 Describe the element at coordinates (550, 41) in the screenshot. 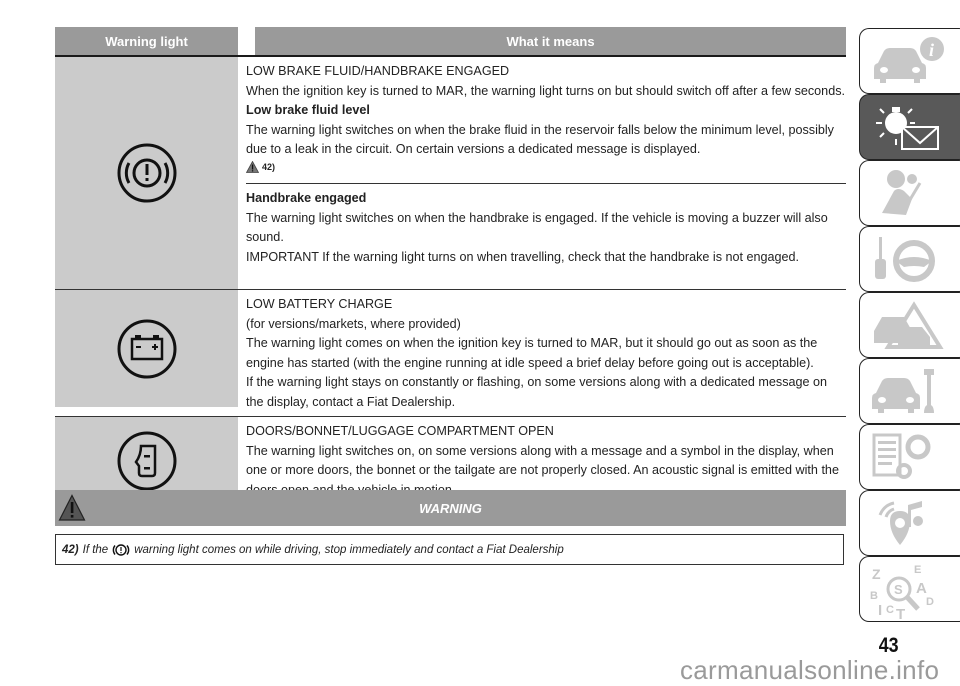

I see `header-what-it-means: What it means` at that location.